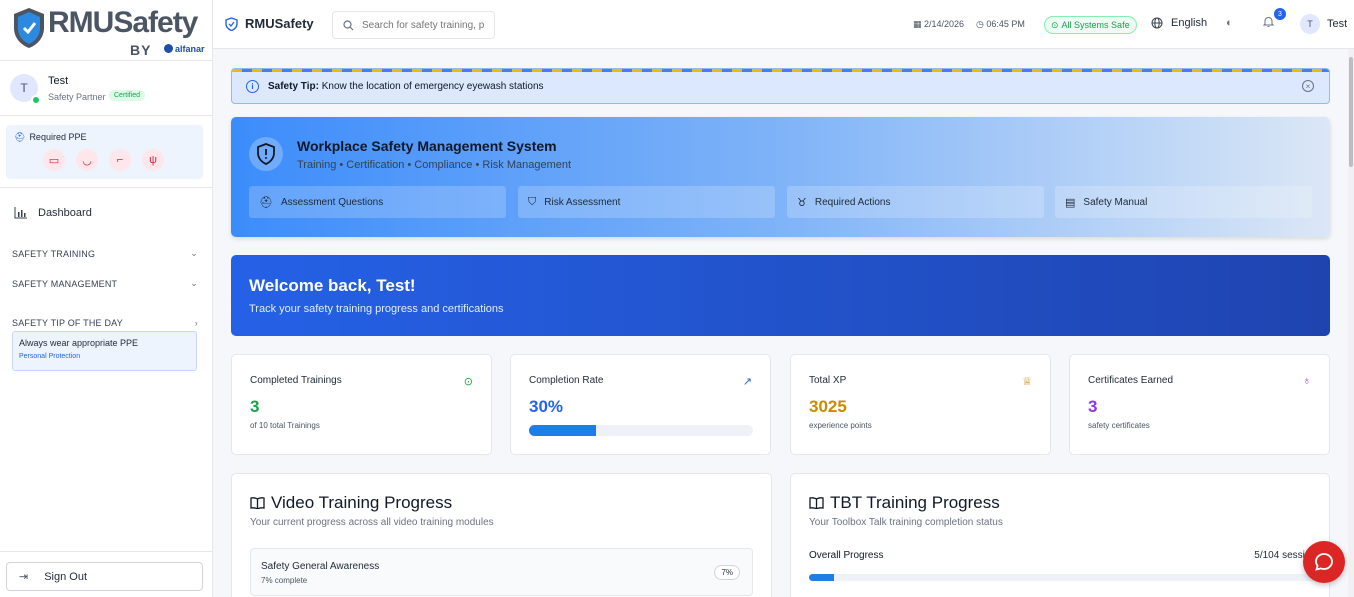  Describe the element at coordinates (1070, 202) in the screenshot. I see `clipboard-icon: ▤` at that location.